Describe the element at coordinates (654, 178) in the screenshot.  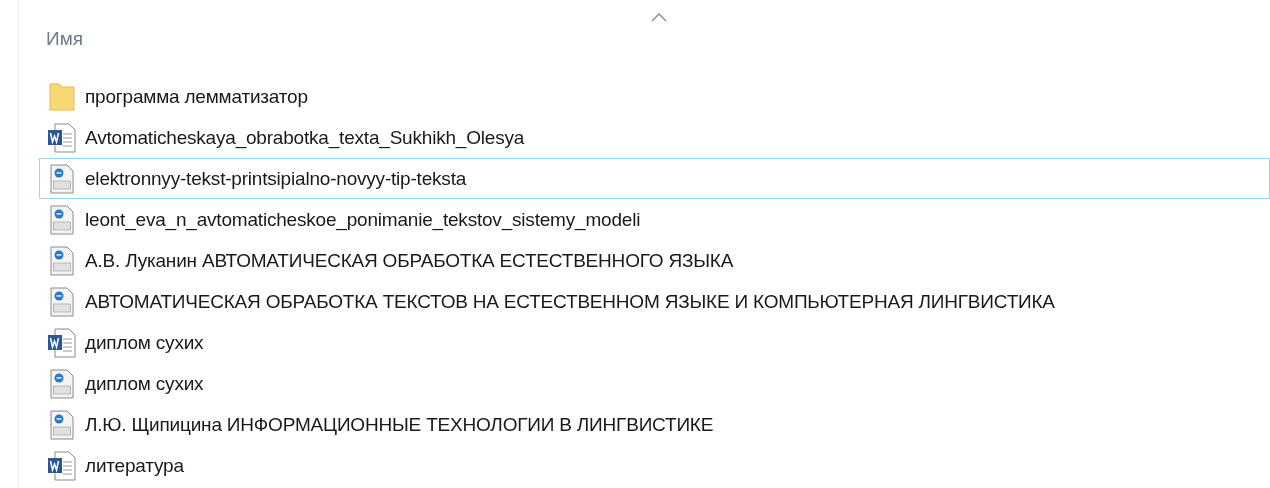
I see `file-row: elektronnyy-tekst-printsipialno-novyy-tip-teksta` at that location.